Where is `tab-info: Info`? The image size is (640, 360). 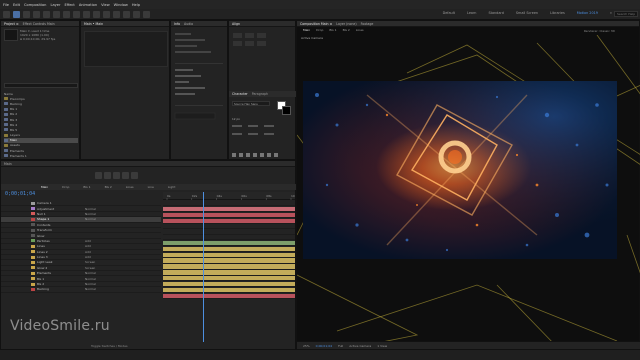
tab-info: Info is located at coordinates (177, 24).